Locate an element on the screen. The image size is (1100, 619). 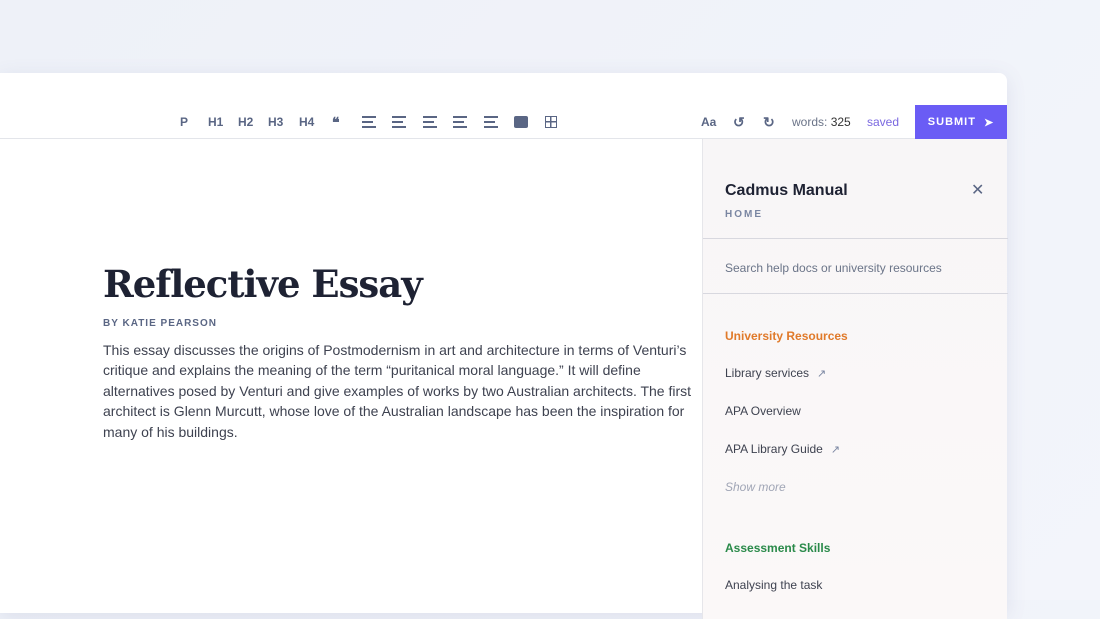
h3-button: H3 is located at coordinates (275, 122).